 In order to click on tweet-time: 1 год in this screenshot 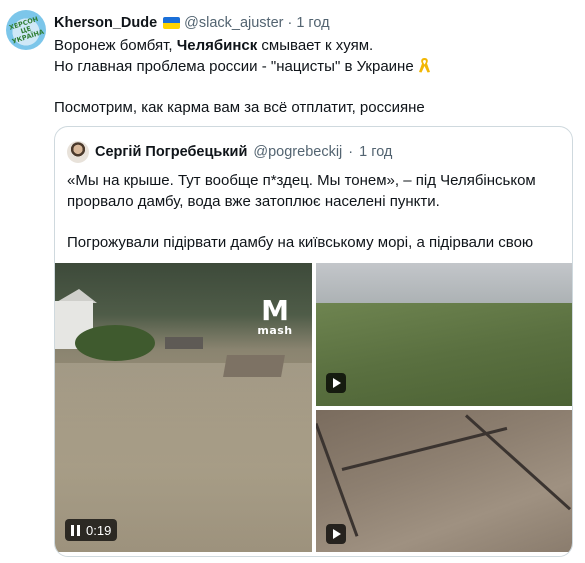, I will do `click(312, 23)`.